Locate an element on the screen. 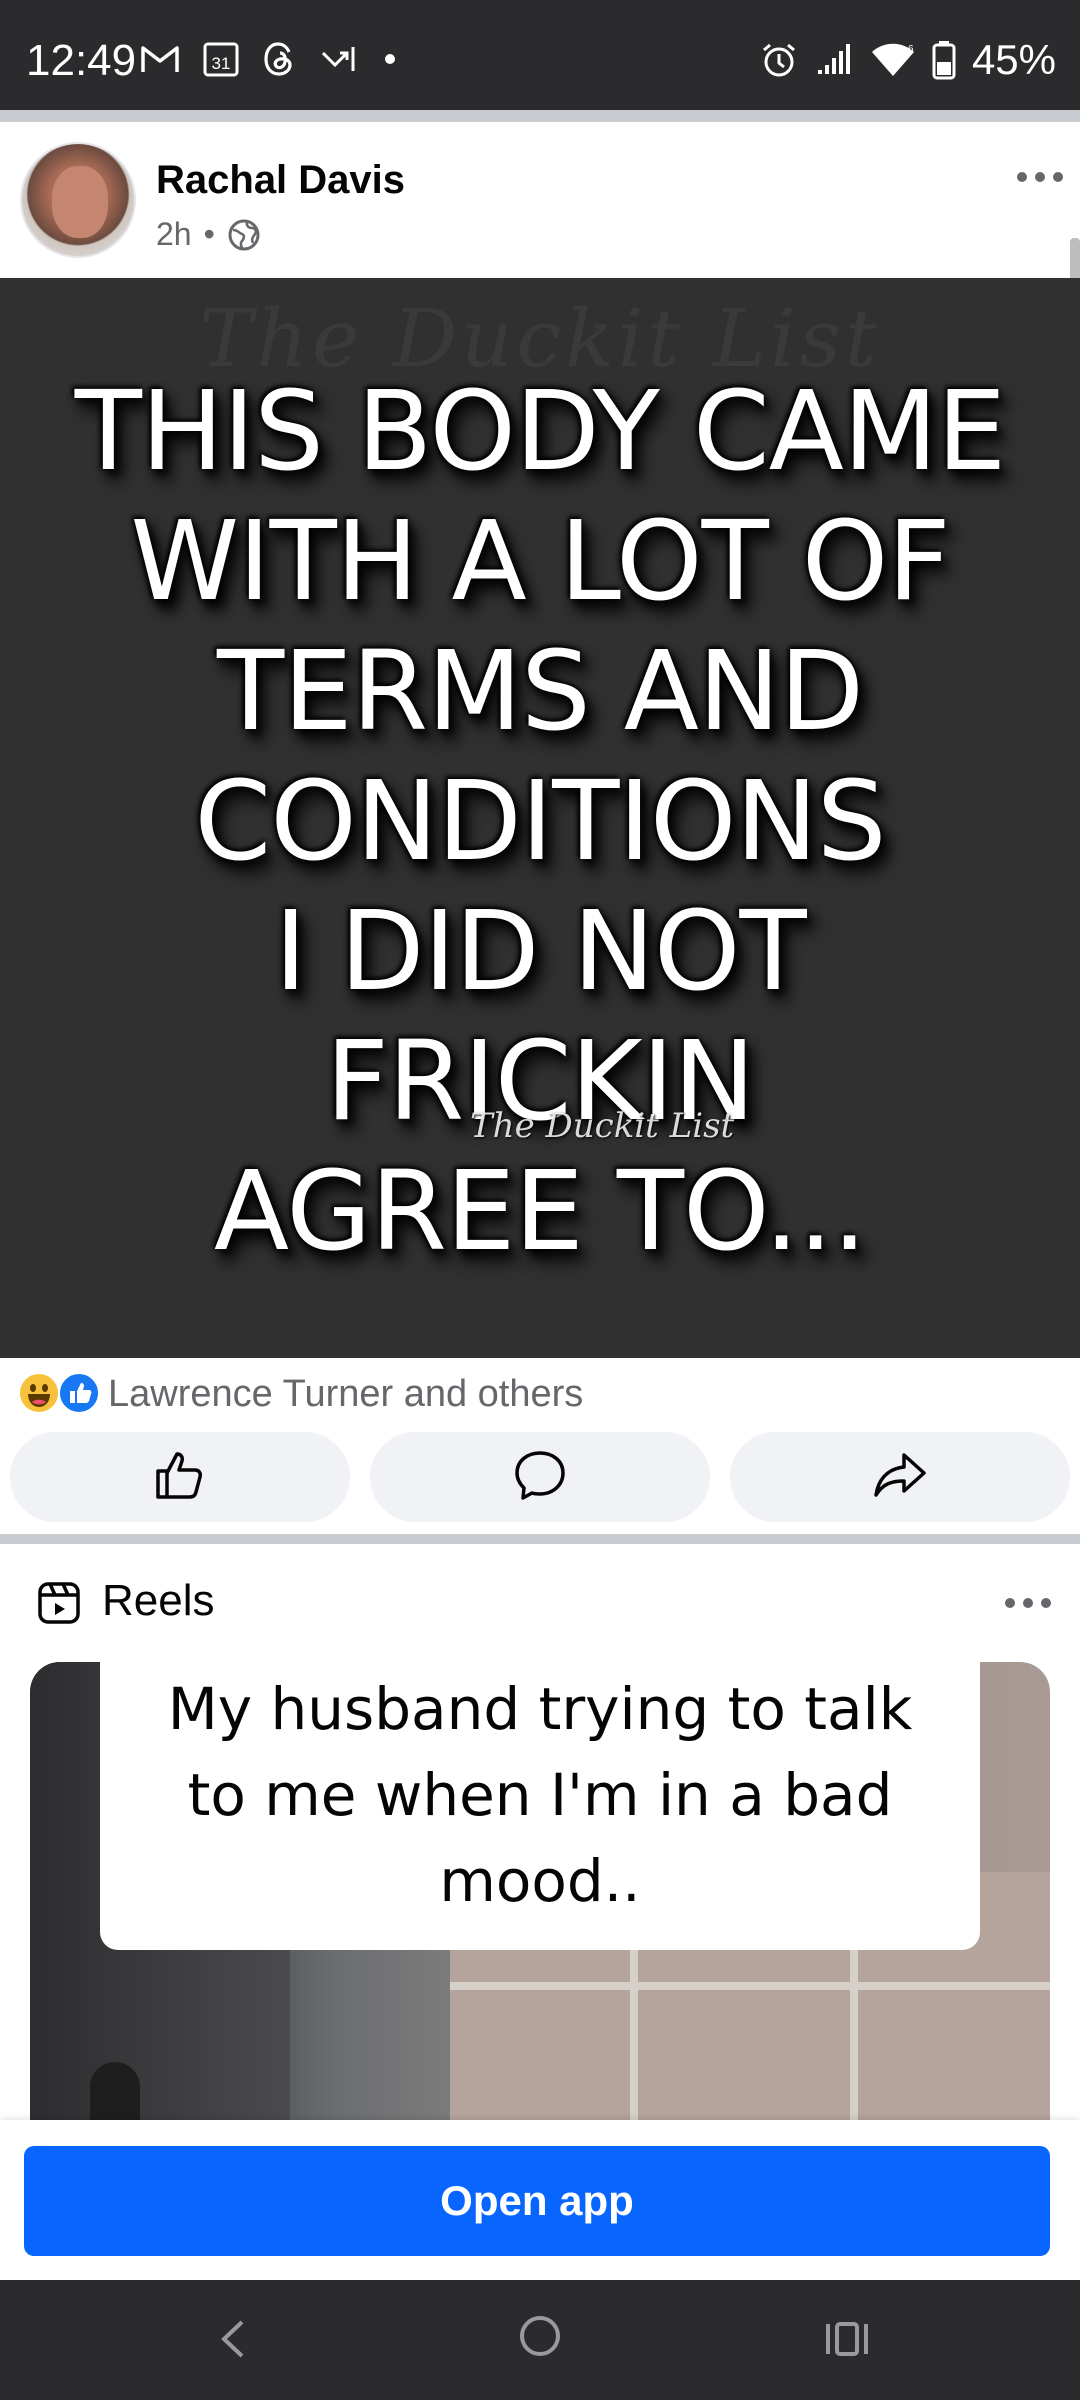 The height and width of the screenshot is (2400, 1080). comment-button is located at coordinates (540, 1477).